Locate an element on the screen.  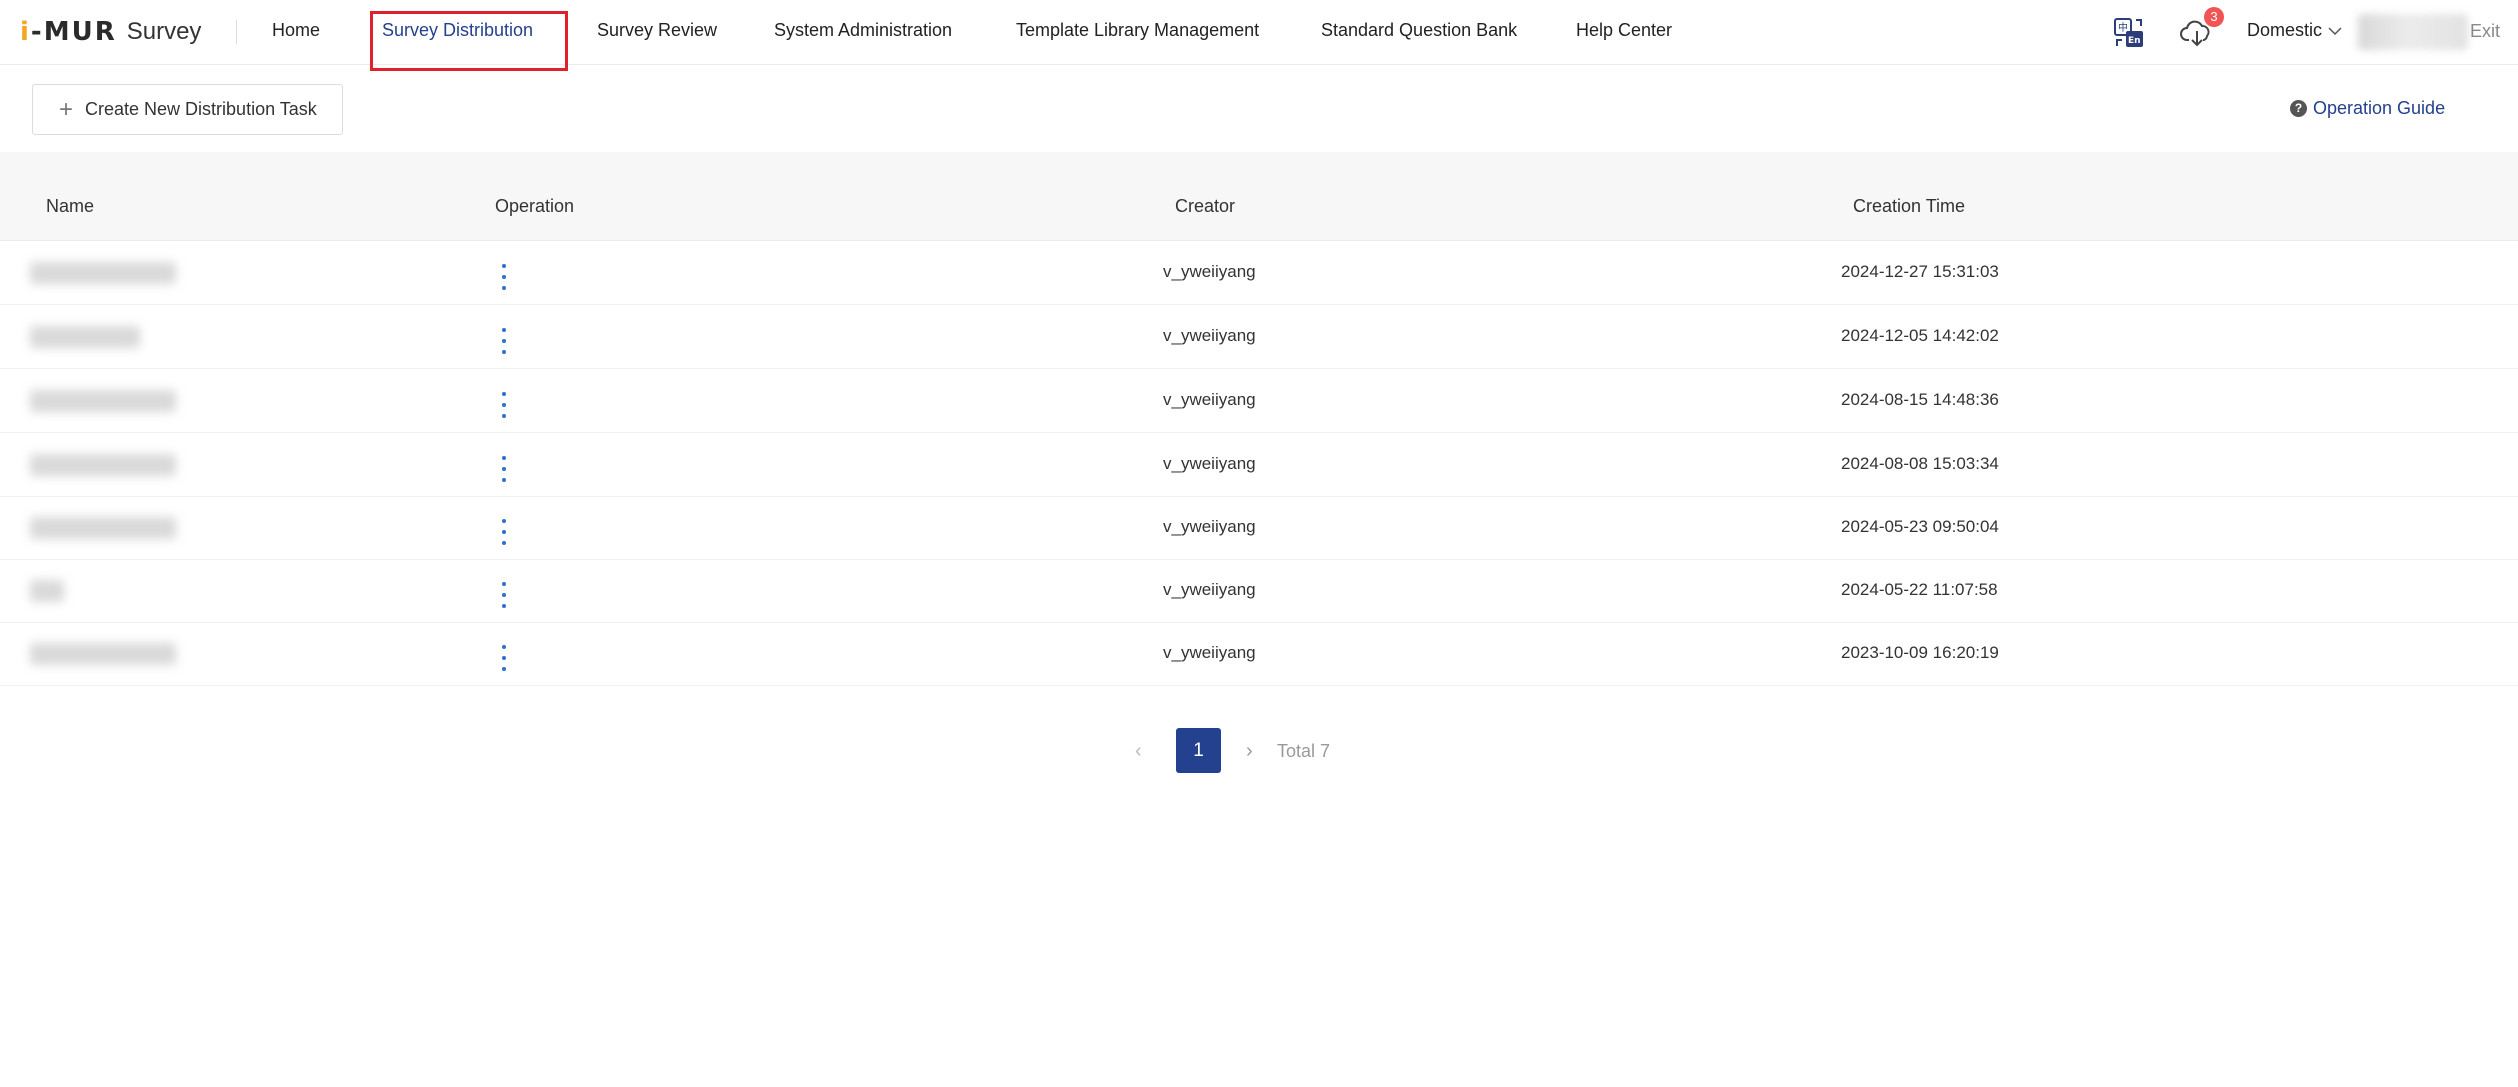
exit-link: Exit is located at coordinates (2485, 31).